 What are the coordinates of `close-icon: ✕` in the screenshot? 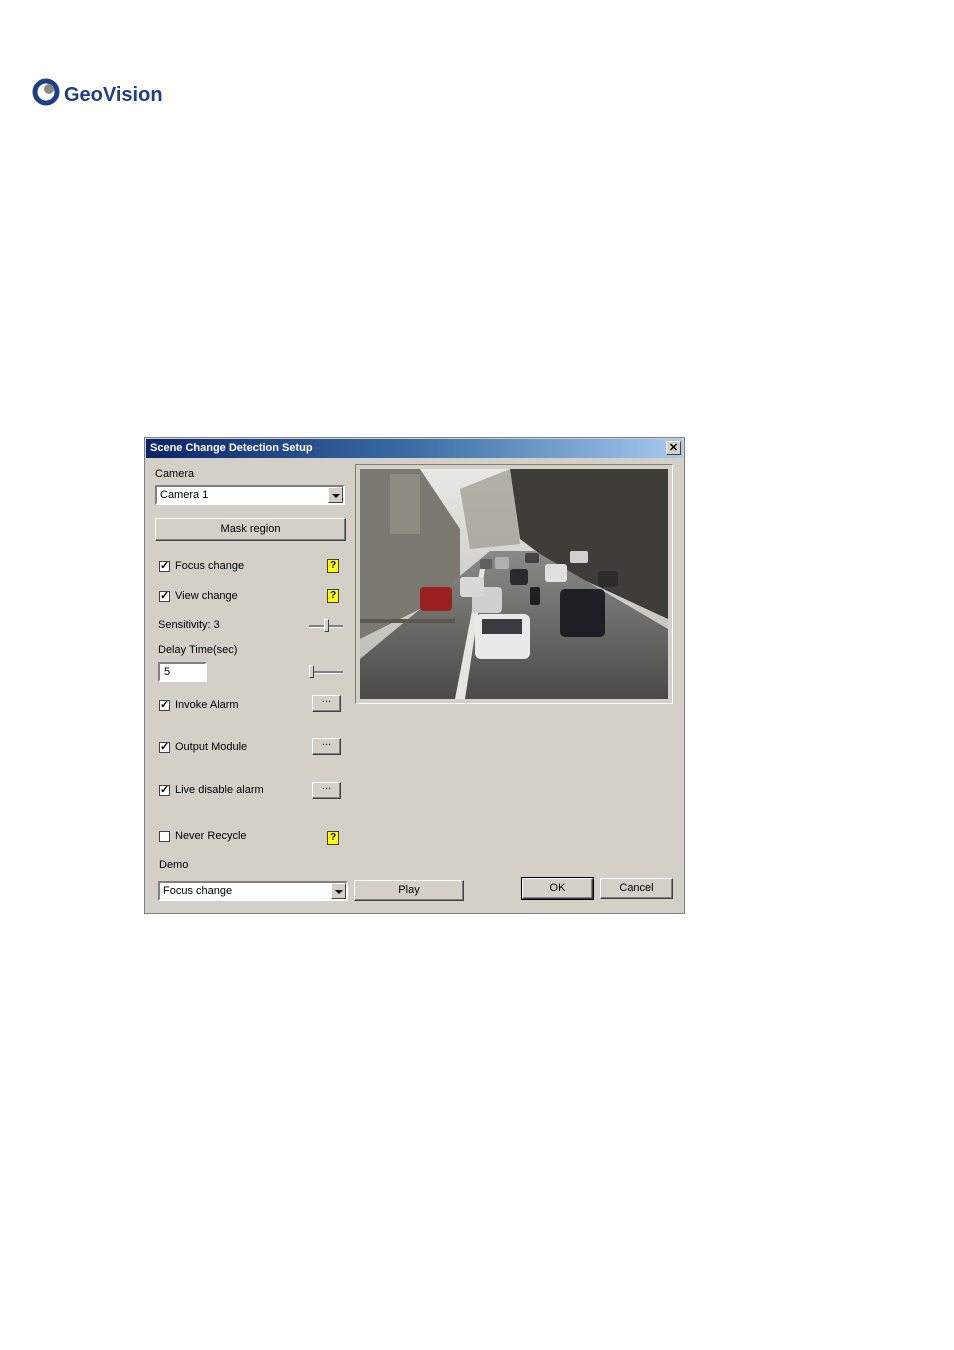 It's located at (673, 448).